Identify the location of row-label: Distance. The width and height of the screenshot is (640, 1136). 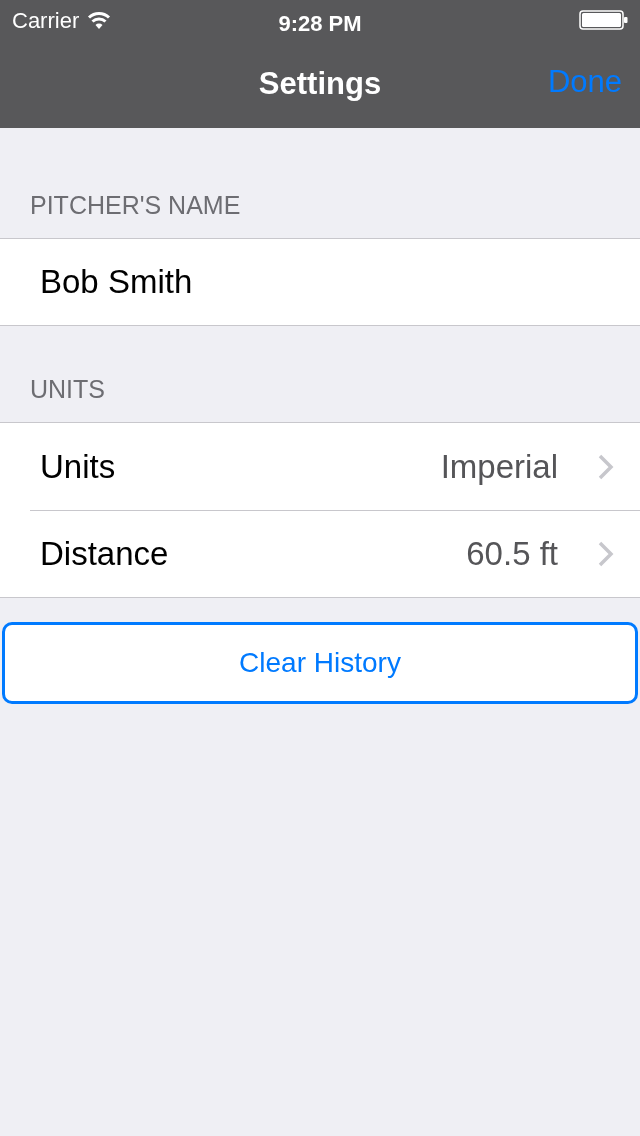
(104, 554).